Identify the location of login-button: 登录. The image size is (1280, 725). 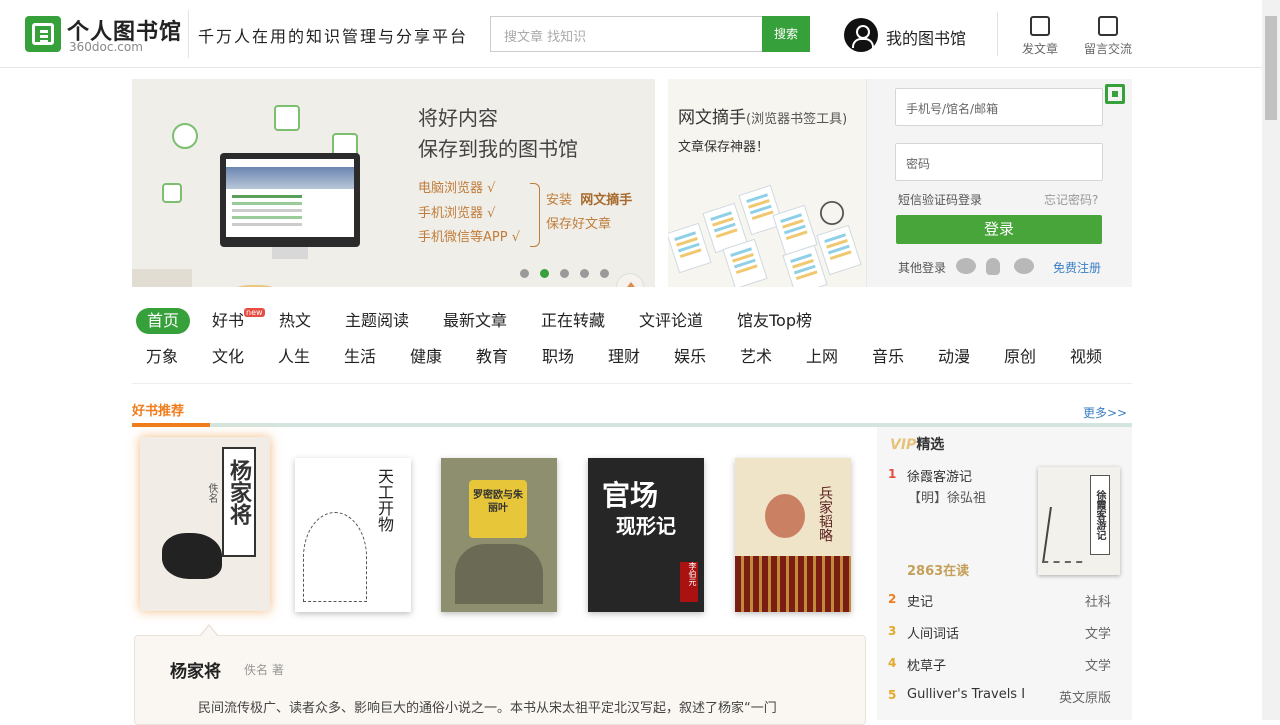
(999, 229).